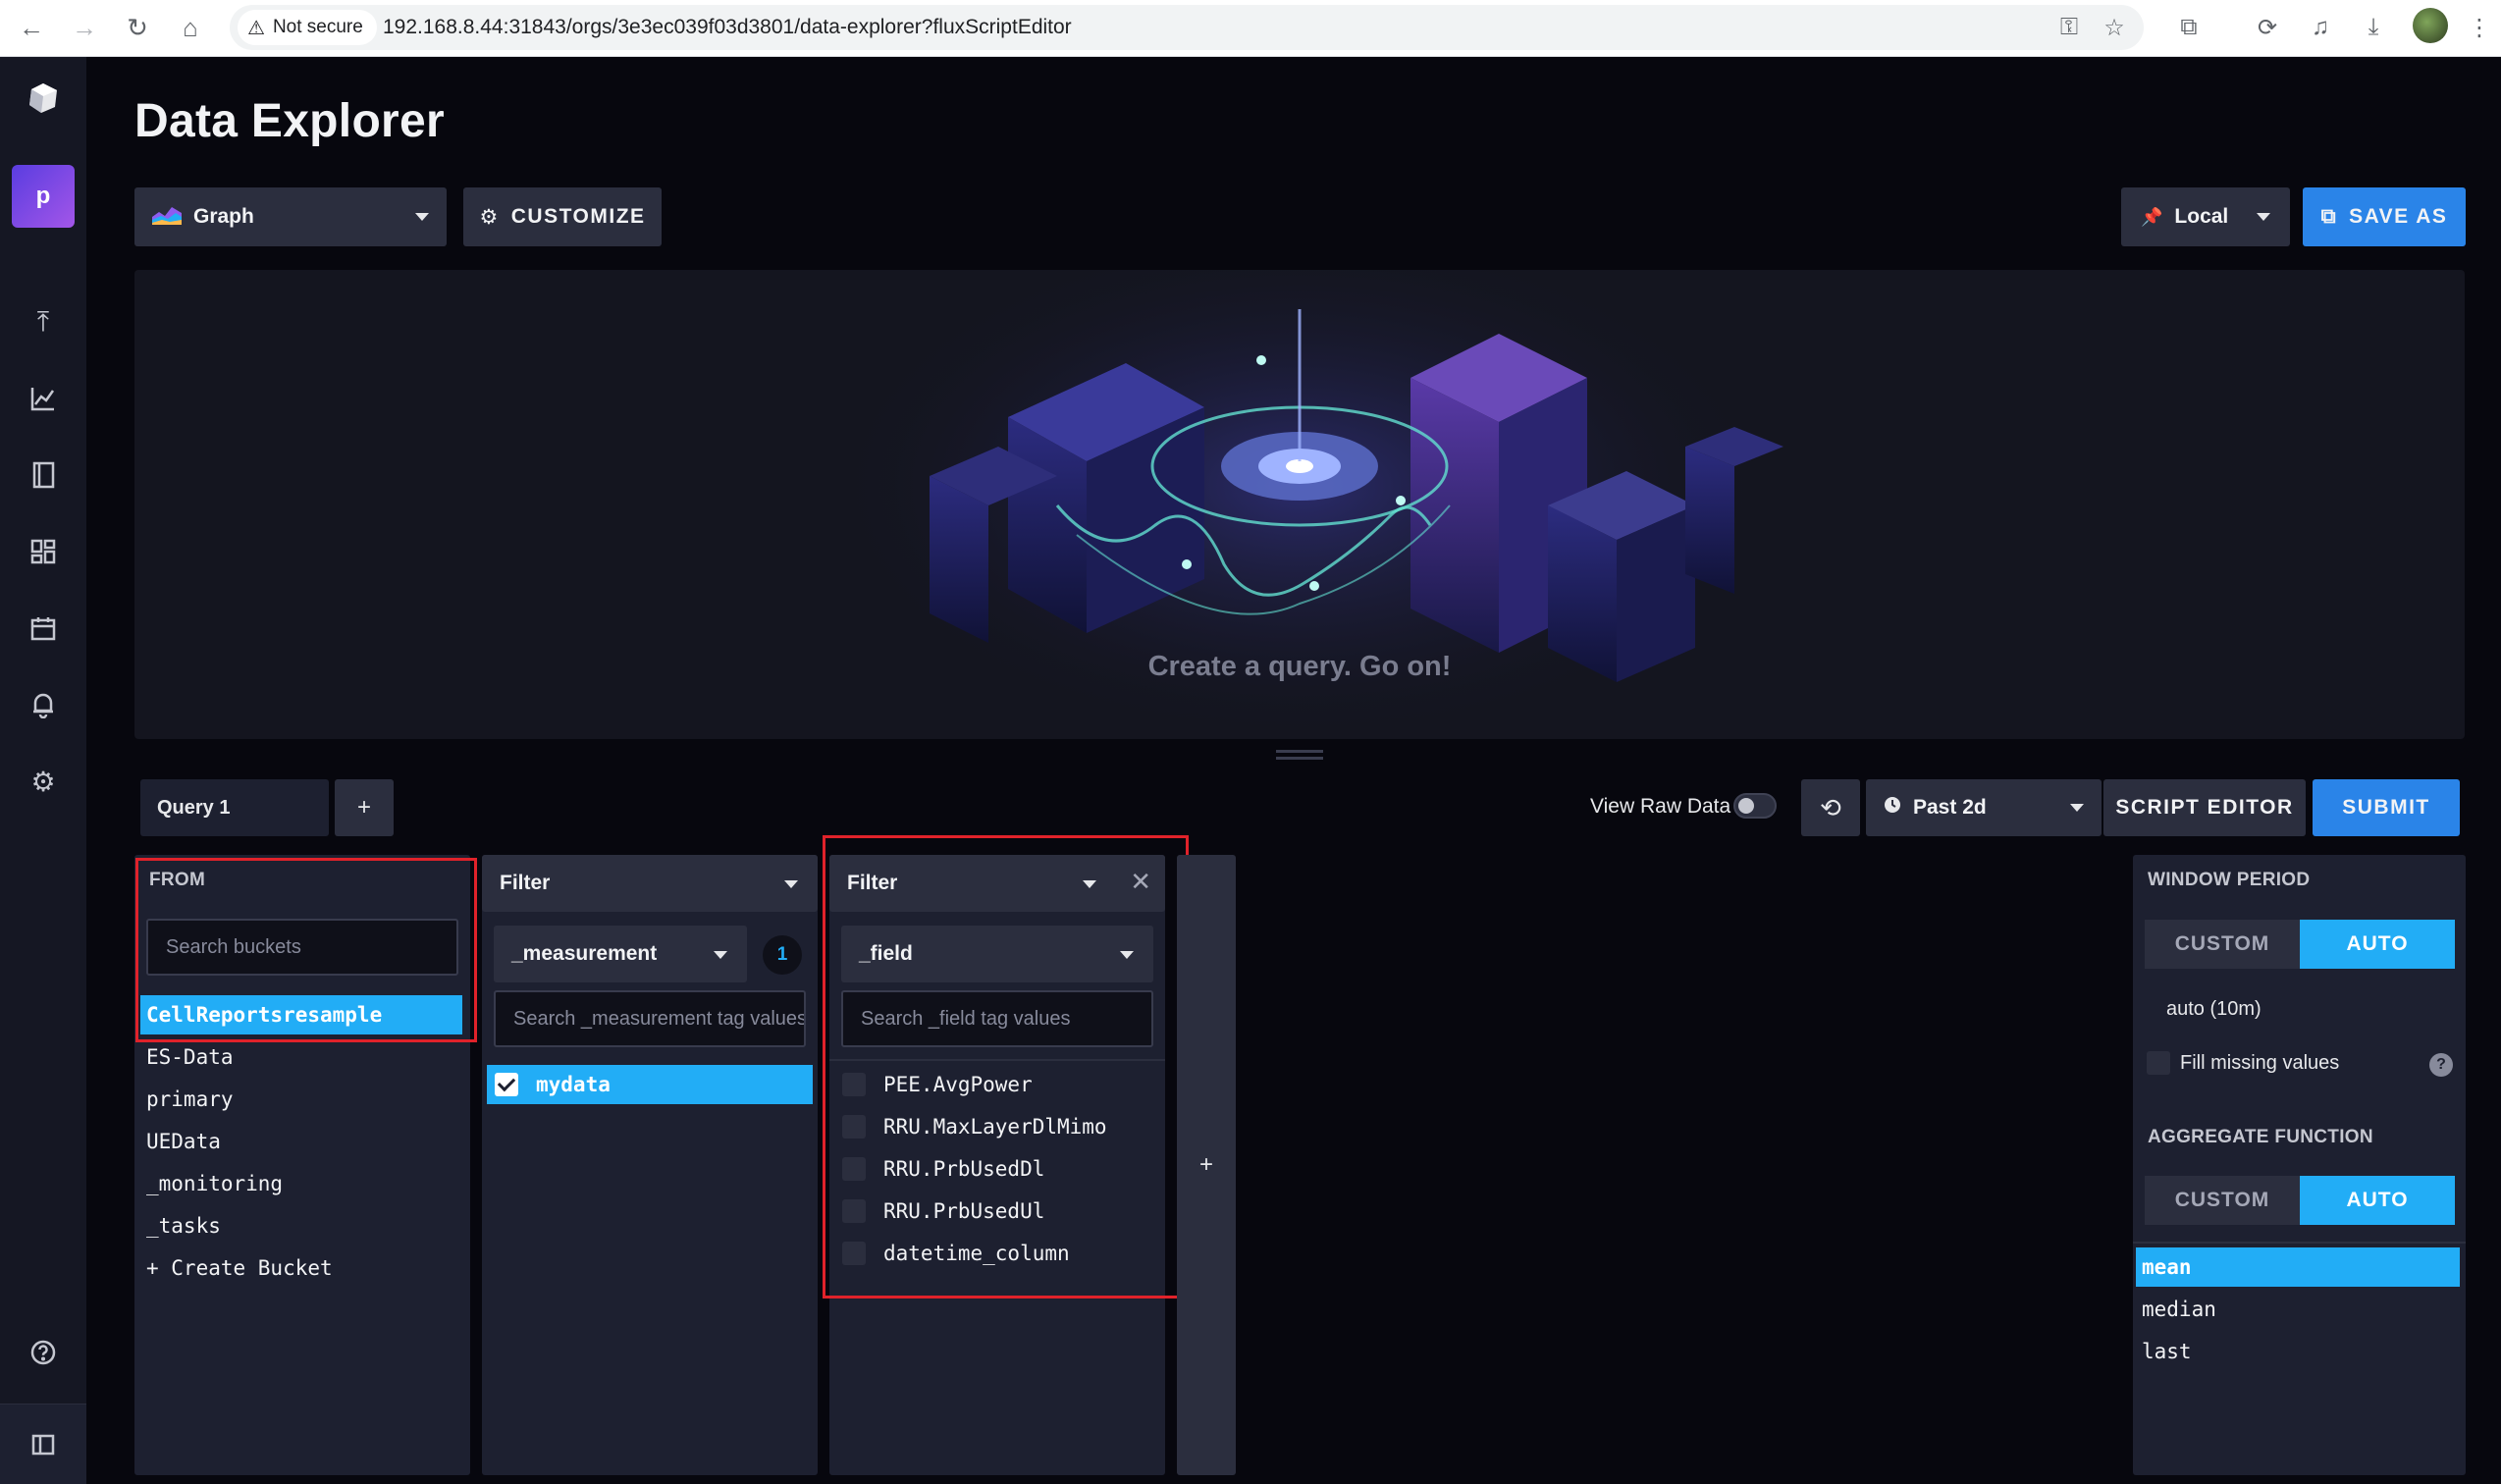  I want to click on aggregate-auto-button: AUTO, so click(2378, 1200).